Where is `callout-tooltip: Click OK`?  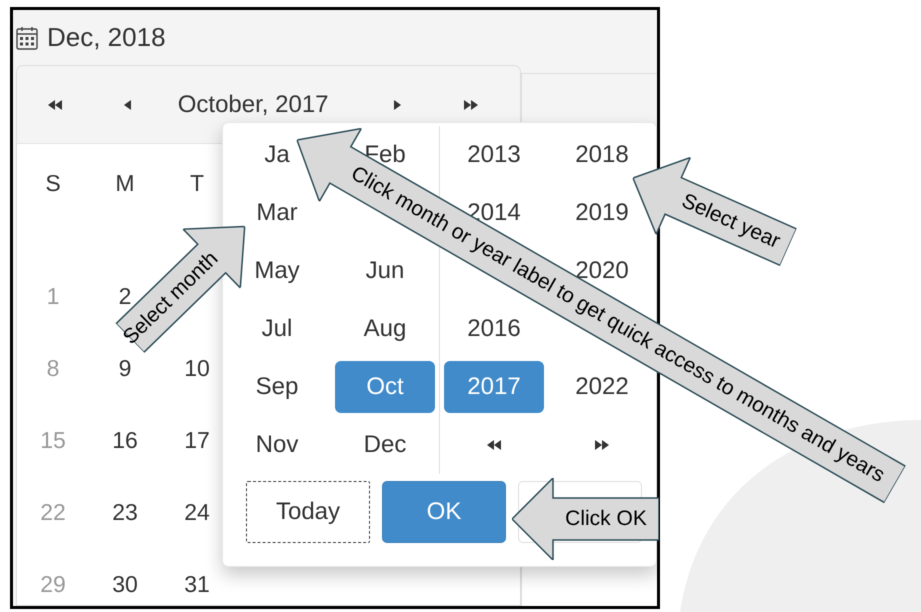
callout-tooltip: Click OK is located at coordinates (585, 519).